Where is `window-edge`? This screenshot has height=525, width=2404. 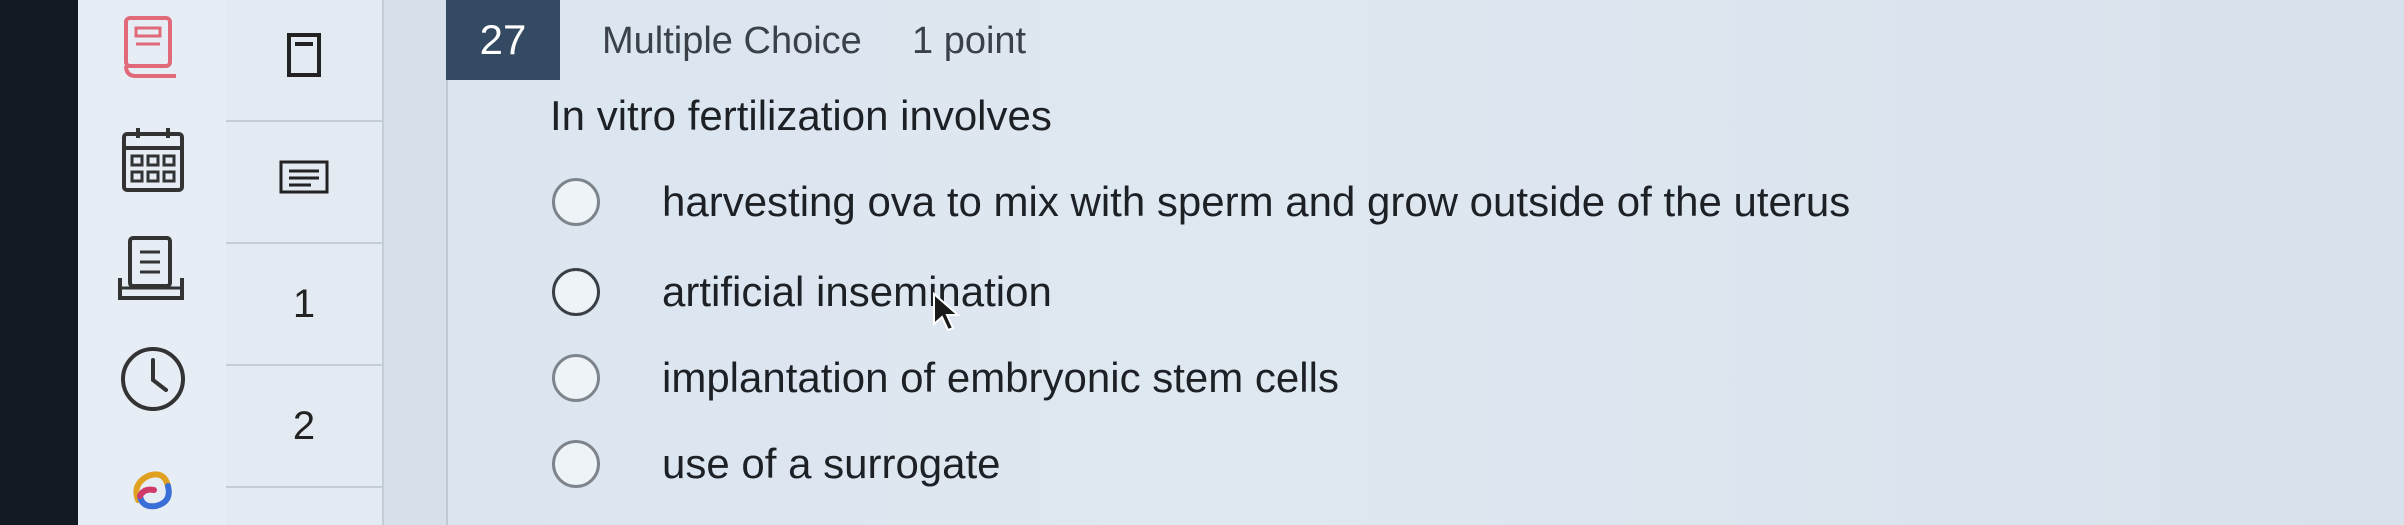 window-edge is located at coordinates (39, 262).